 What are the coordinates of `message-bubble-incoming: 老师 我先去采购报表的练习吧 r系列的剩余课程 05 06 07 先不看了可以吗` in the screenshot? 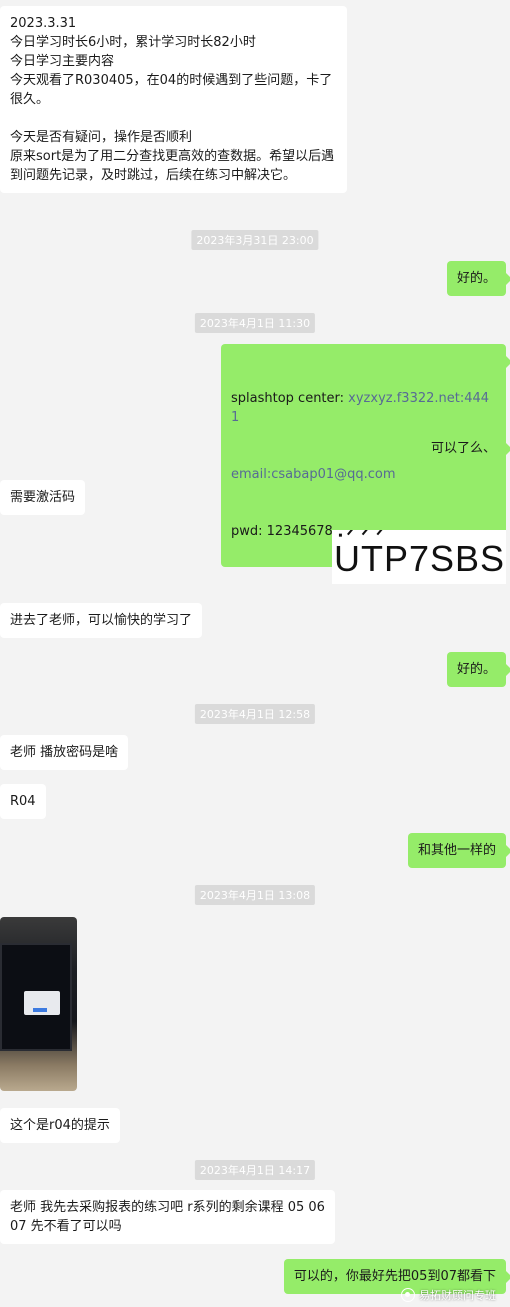 It's located at (167, 1217).